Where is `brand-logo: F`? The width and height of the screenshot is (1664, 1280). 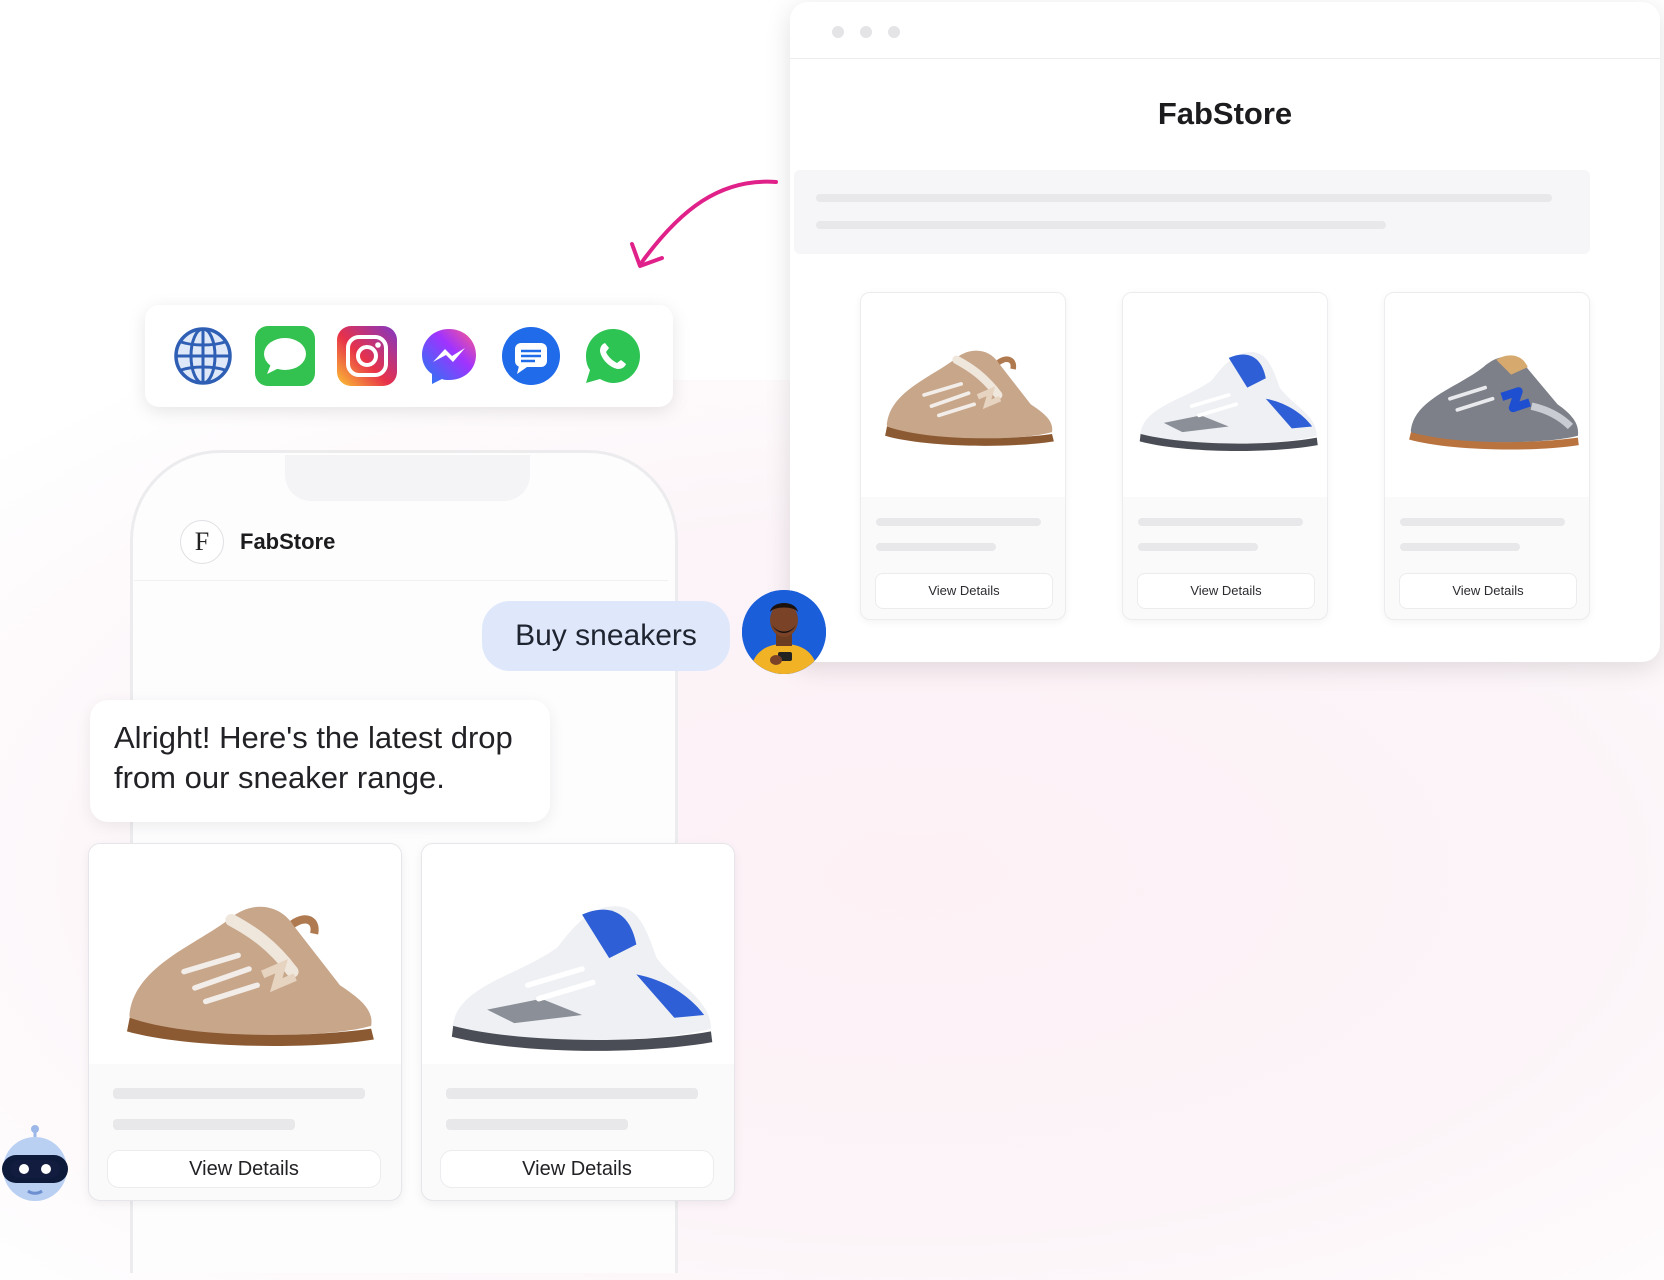 brand-logo: F is located at coordinates (202, 542).